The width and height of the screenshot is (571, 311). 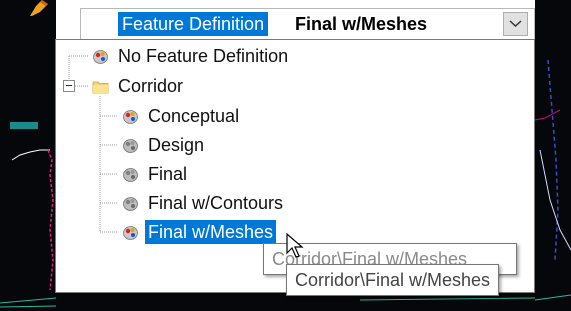 I want to click on feature-definition-value: Final w/Meshes, so click(x=361, y=24).